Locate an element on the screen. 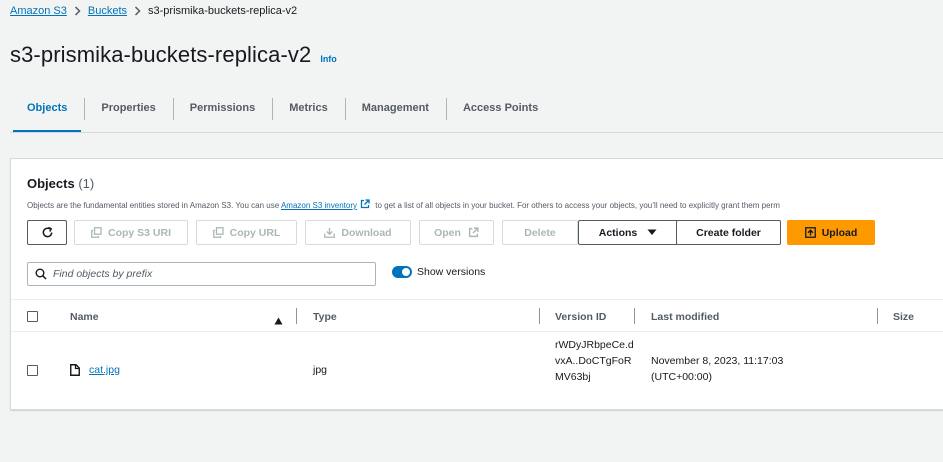 The height and width of the screenshot is (462, 943). upload-label: Upload is located at coordinates (839, 232).